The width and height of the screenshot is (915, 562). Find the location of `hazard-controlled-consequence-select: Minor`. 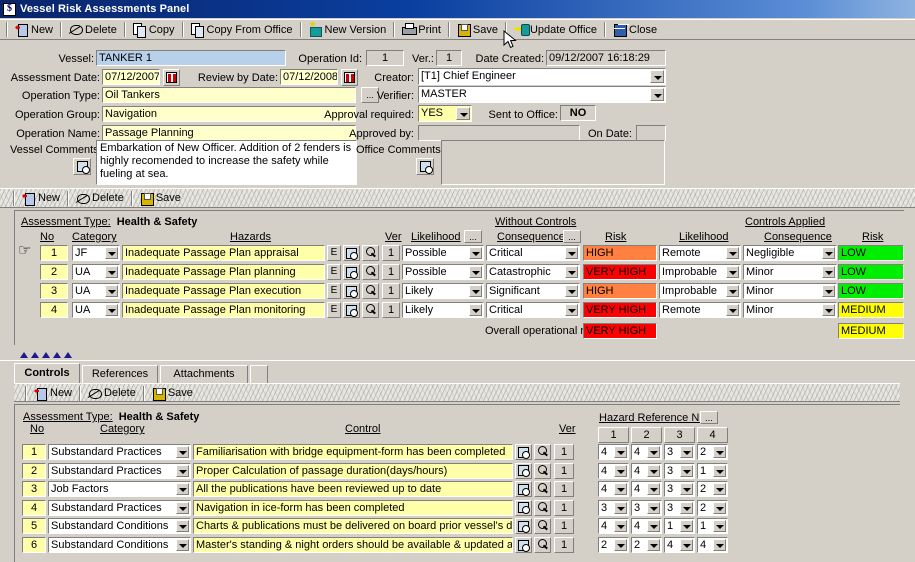

hazard-controlled-consequence-select: Minor is located at coordinates (790, 310).